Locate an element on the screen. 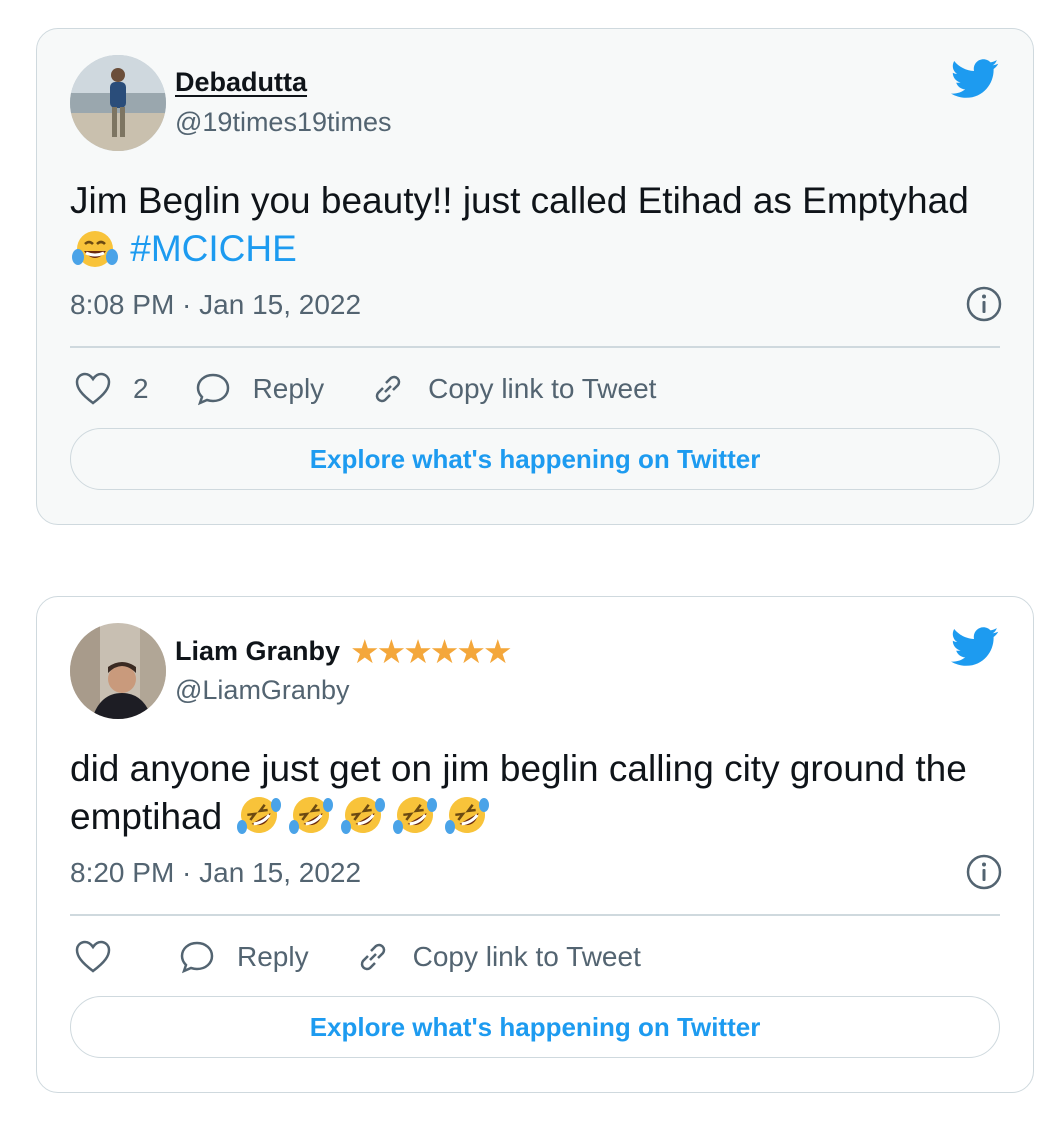  author-name: Debadutta is located at coordinates (241, 82).